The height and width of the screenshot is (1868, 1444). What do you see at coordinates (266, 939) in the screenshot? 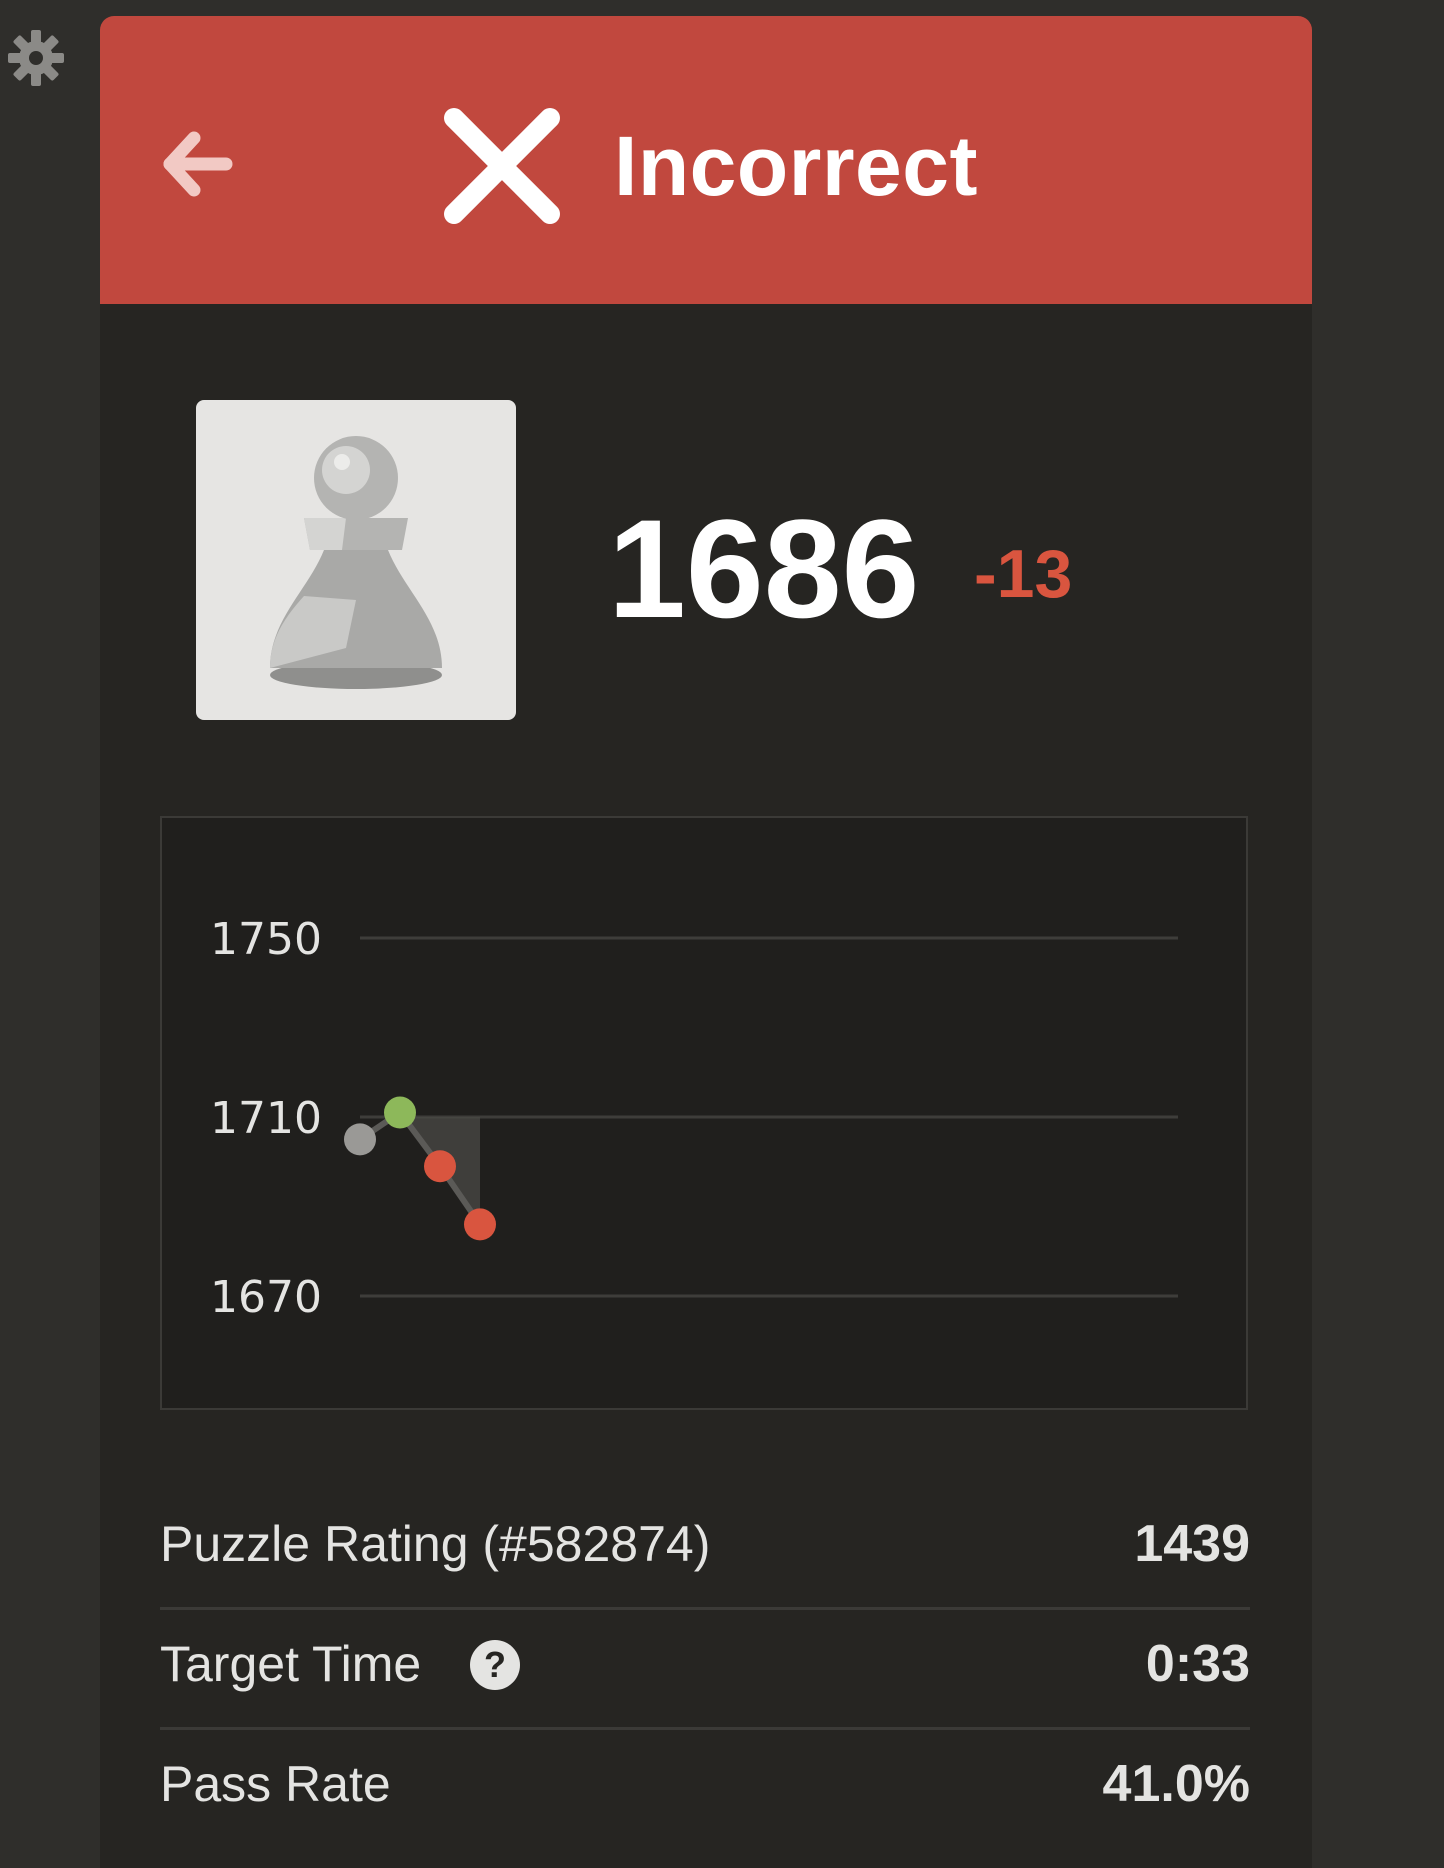
I see `y-tick-label: 1750` at bounding box center [266, 939].